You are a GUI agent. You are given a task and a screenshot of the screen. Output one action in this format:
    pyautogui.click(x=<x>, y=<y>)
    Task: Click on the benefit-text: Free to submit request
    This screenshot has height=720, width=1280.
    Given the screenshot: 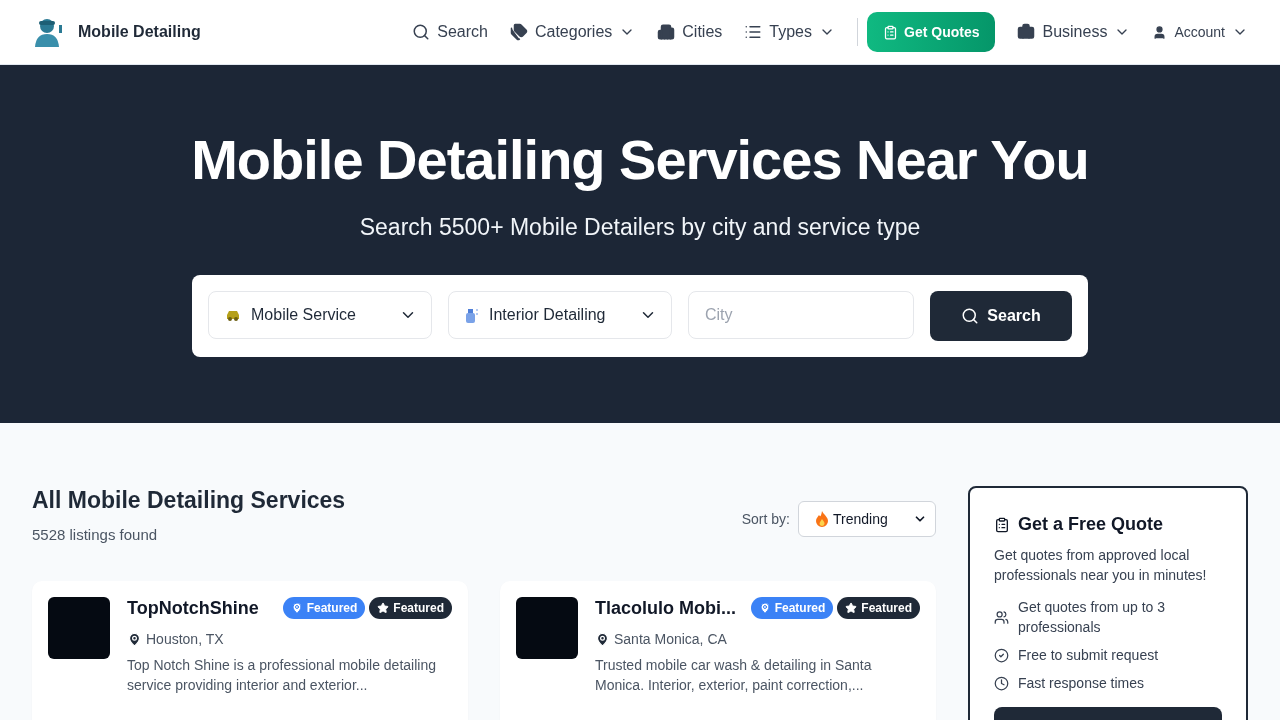 What is the action you would take?
    pyautogui.click(x=1088, y=655)
    